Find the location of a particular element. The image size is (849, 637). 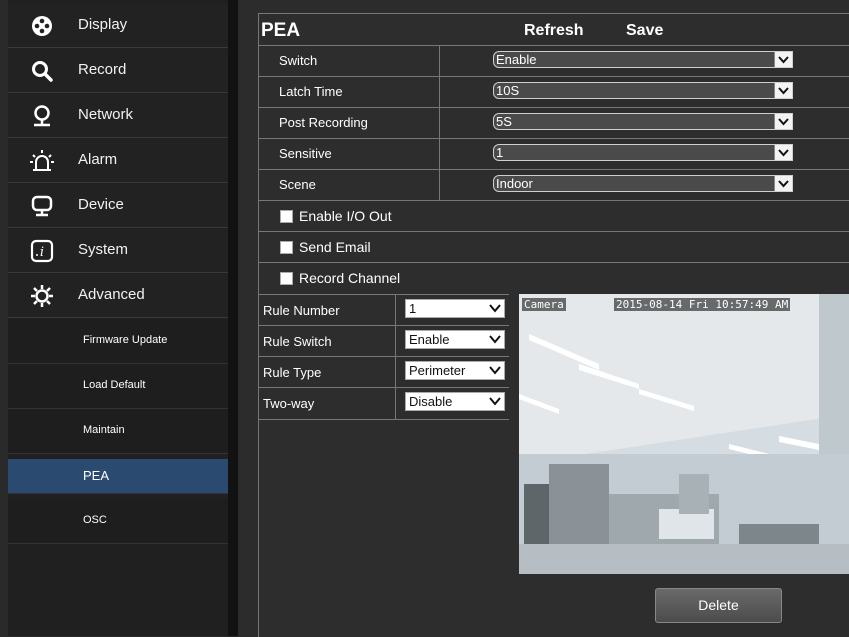

sub-item-pea: PEA is located at coordinates (118, 476).